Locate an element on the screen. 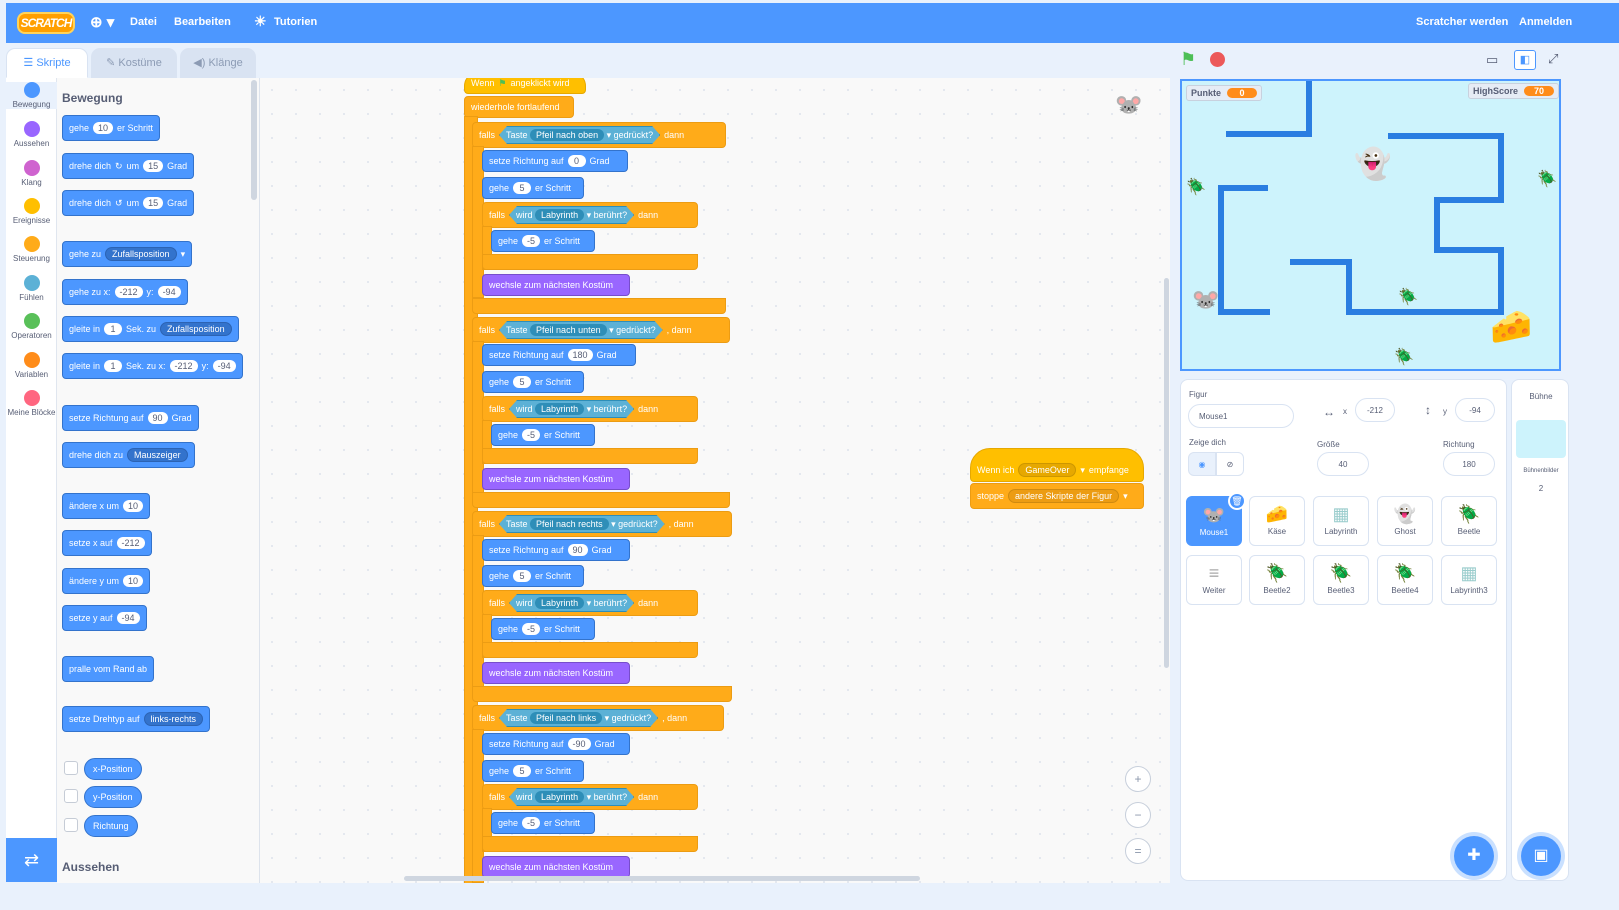 The height and width of the screenshot is (910, 1619). reporter-direction: Richtung is located at coordinates (111, 826).